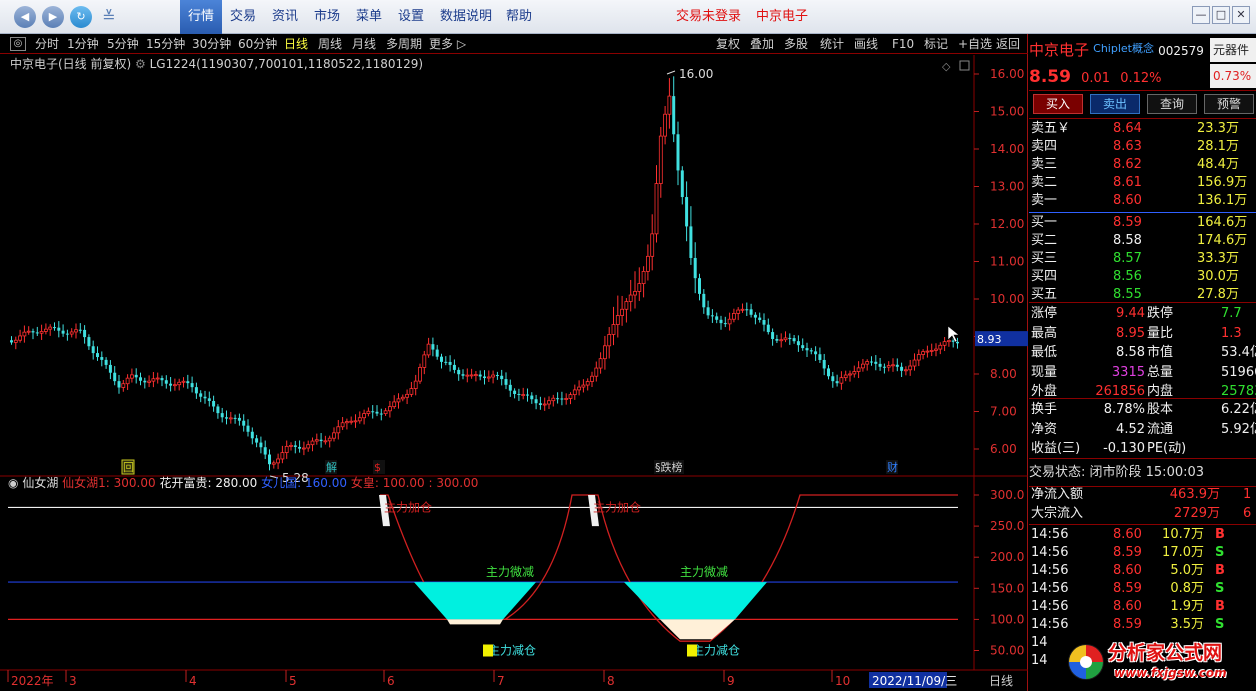 Image resolution: width=1256 pixels, height=691 pixels. What do you see at coordinates (1142, 589) in the screenshot?
I see `tick-row: 14:56 8.59 0.8万 S` at bounding box center [1142, 589].